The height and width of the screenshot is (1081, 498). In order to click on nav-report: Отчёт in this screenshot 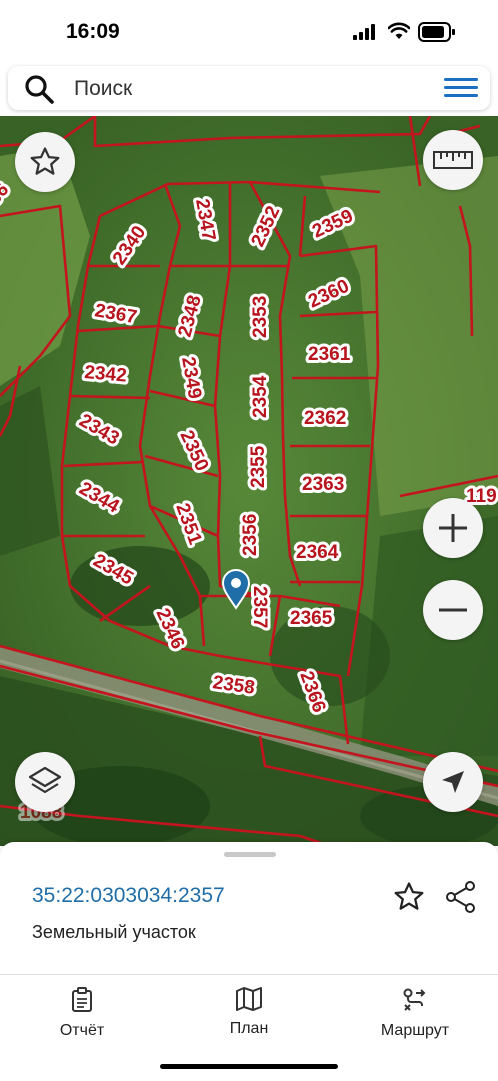, I will do `click(82, 1013)`.